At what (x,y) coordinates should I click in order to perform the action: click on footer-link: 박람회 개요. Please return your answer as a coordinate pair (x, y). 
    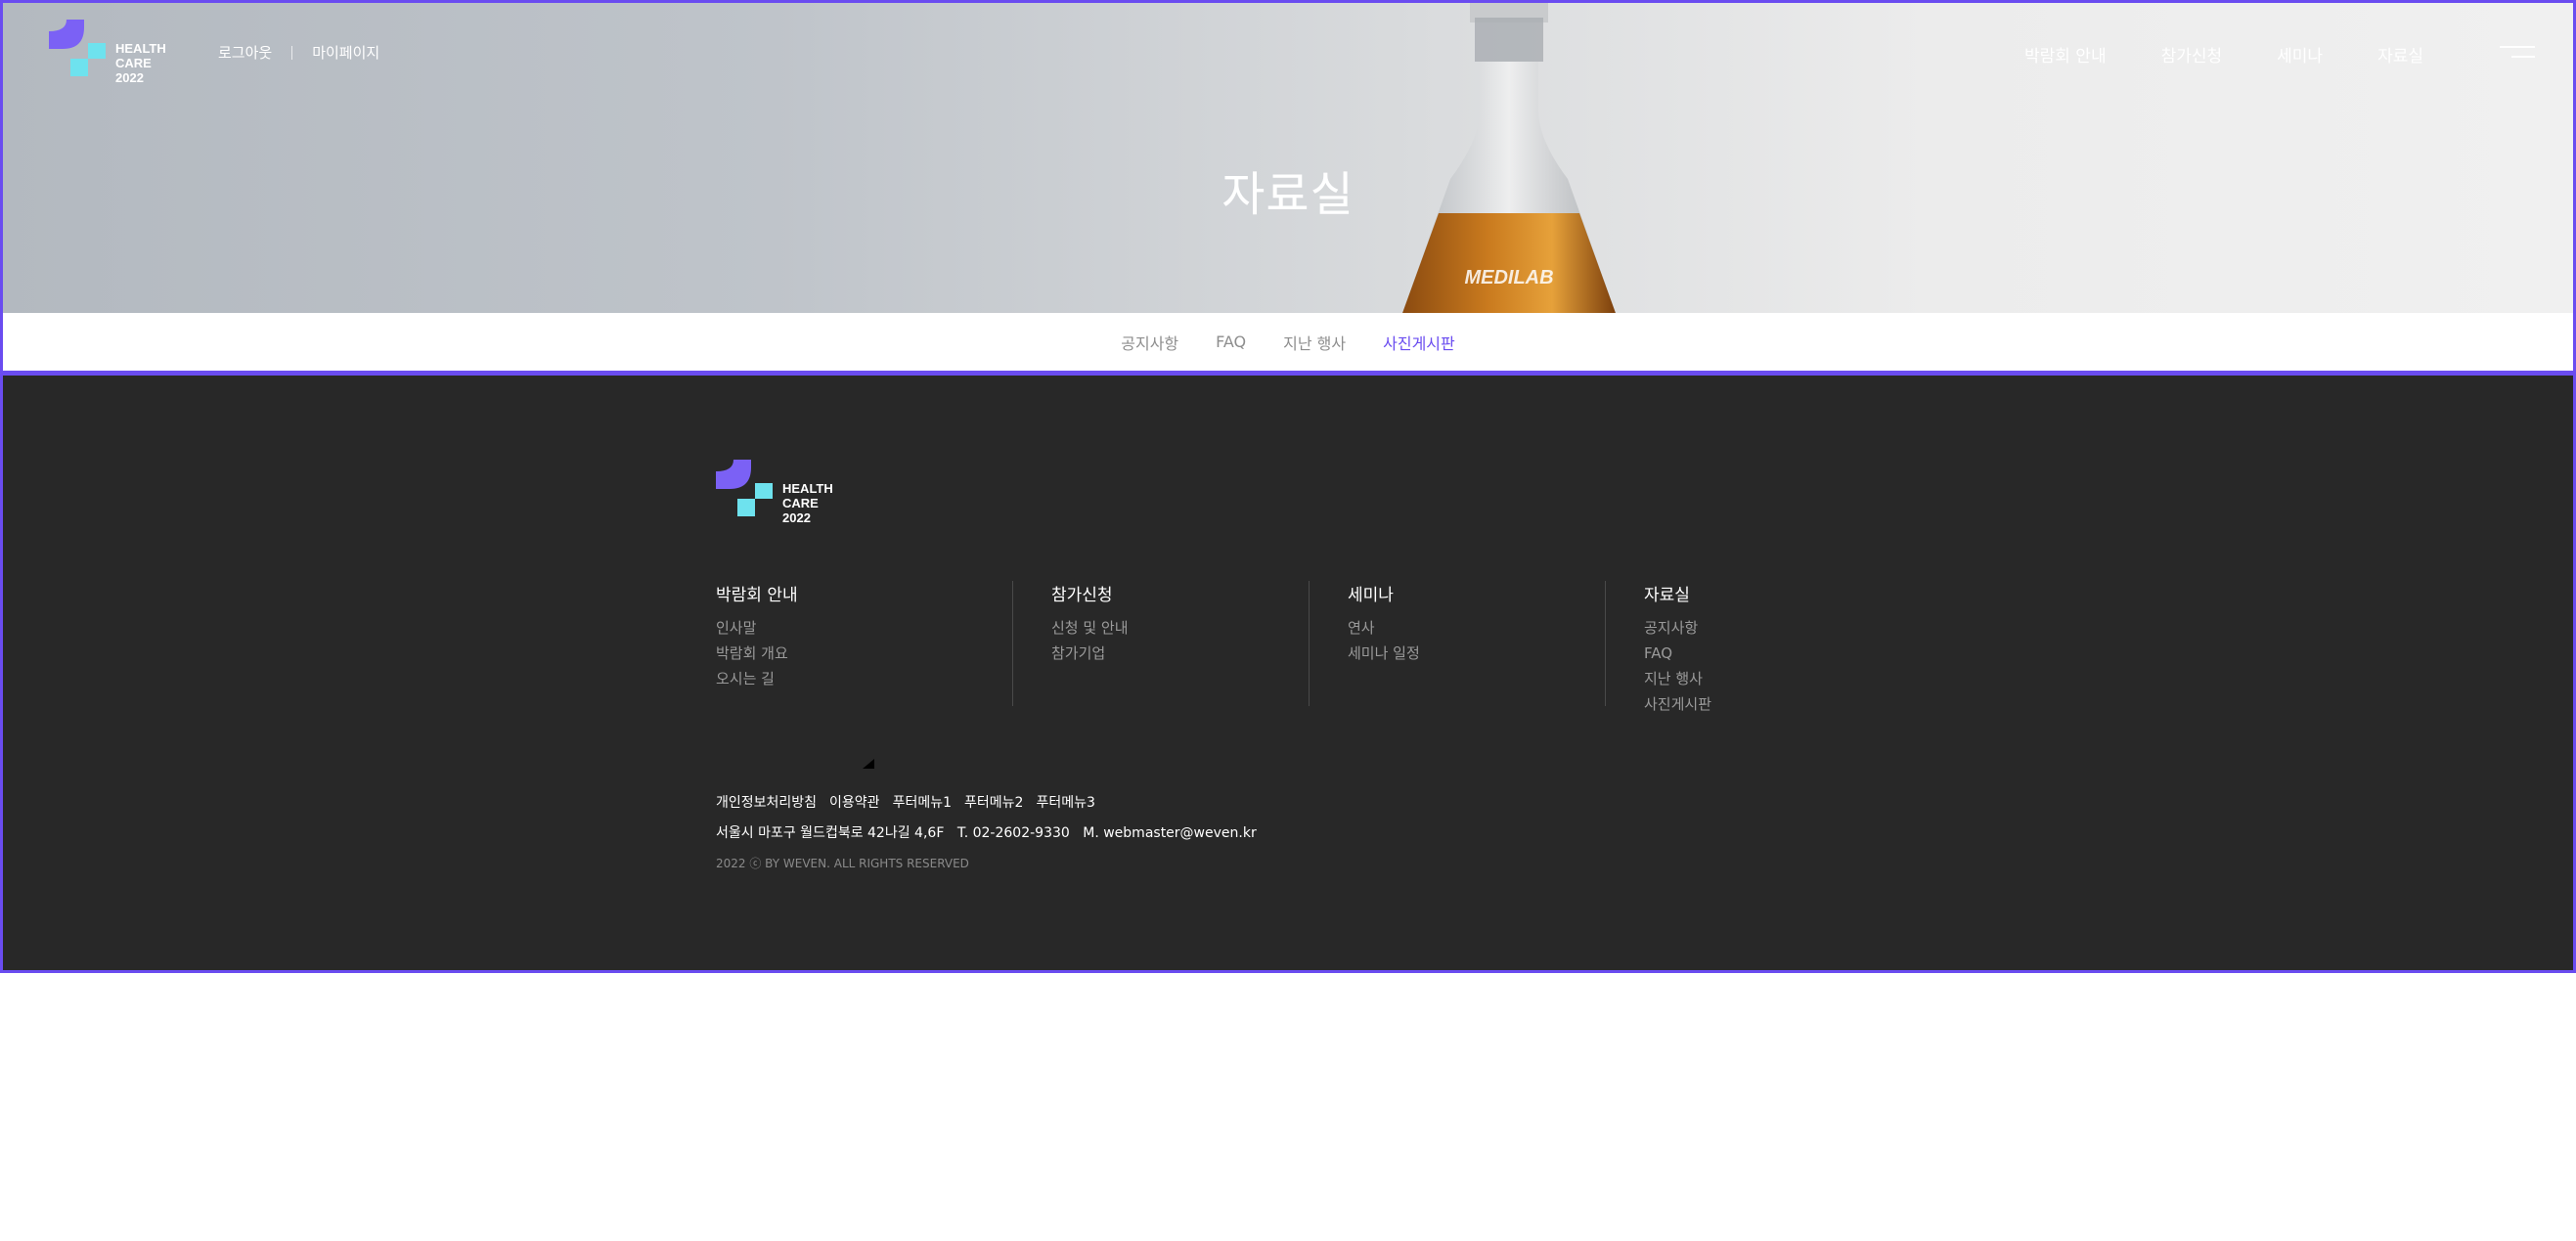
    Looking at the image, I should click on (864, 653).